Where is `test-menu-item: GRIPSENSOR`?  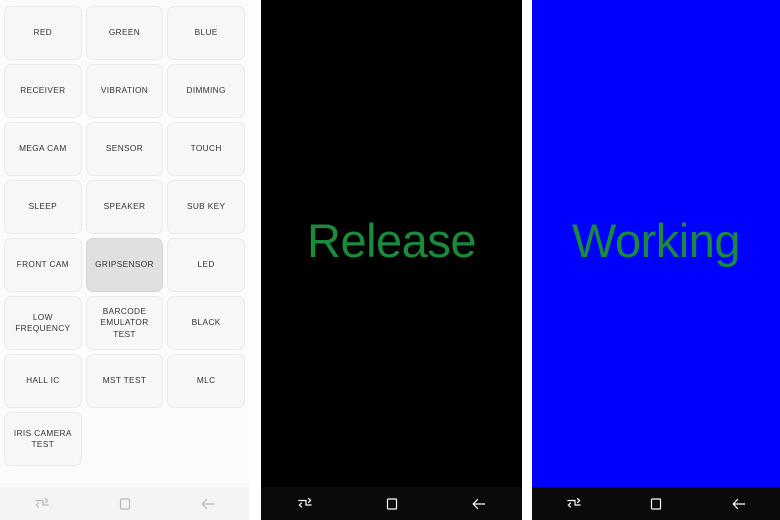
test-menu-item: GRIPSENSOR is located at coordinates (124, 265).